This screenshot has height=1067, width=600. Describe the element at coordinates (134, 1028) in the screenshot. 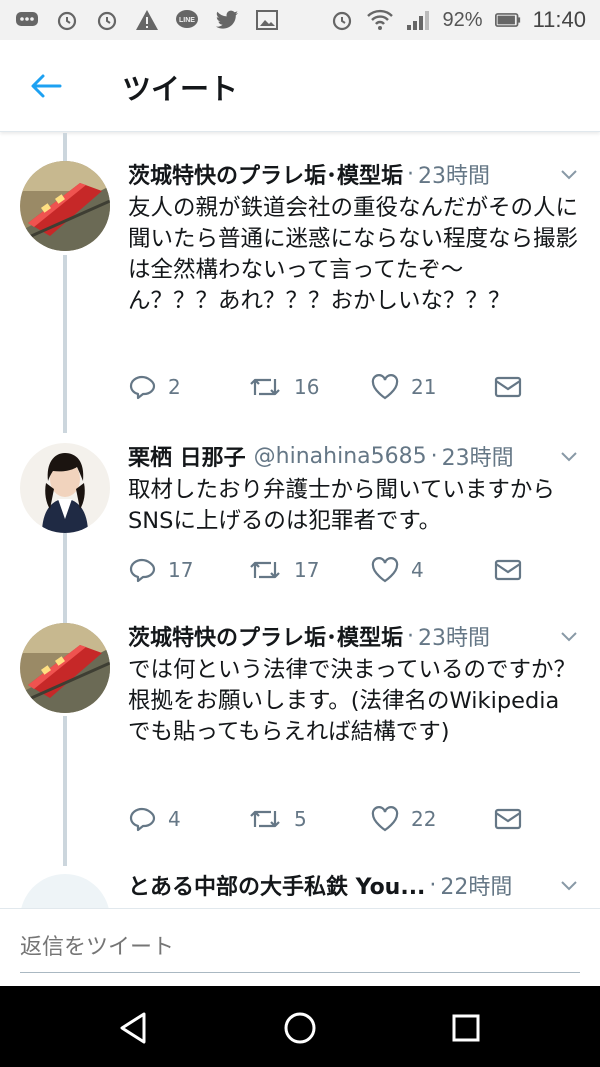

I see `back-triangle-icon` at that location.